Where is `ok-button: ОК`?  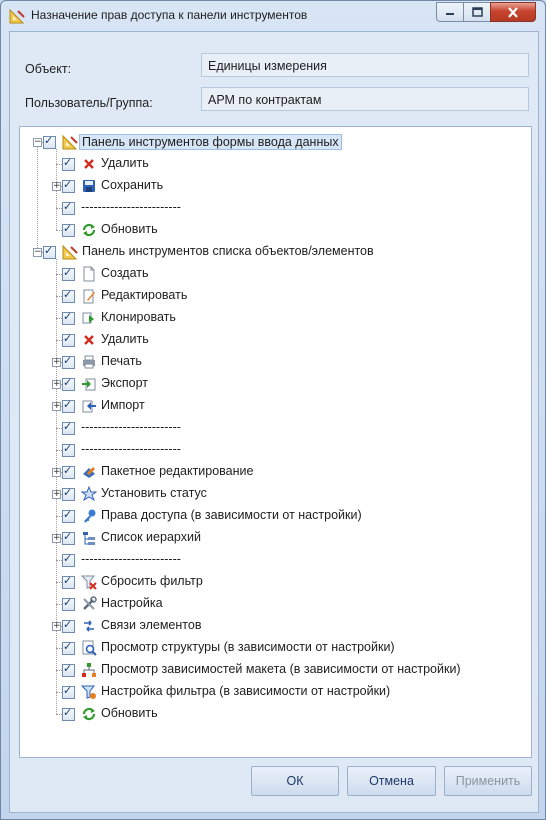
ok-button: ОК is located at coordinates (295, 781).